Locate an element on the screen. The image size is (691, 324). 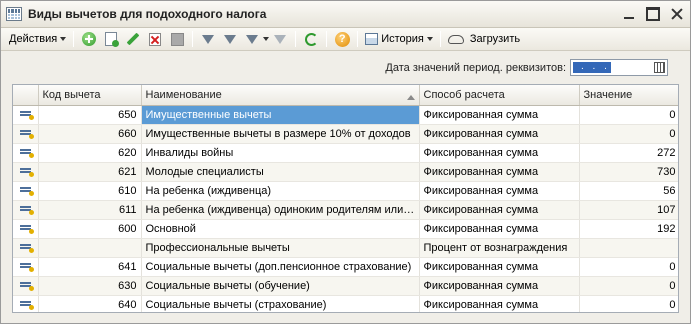
cell-code: 650 is located at coordinates (90, 115).